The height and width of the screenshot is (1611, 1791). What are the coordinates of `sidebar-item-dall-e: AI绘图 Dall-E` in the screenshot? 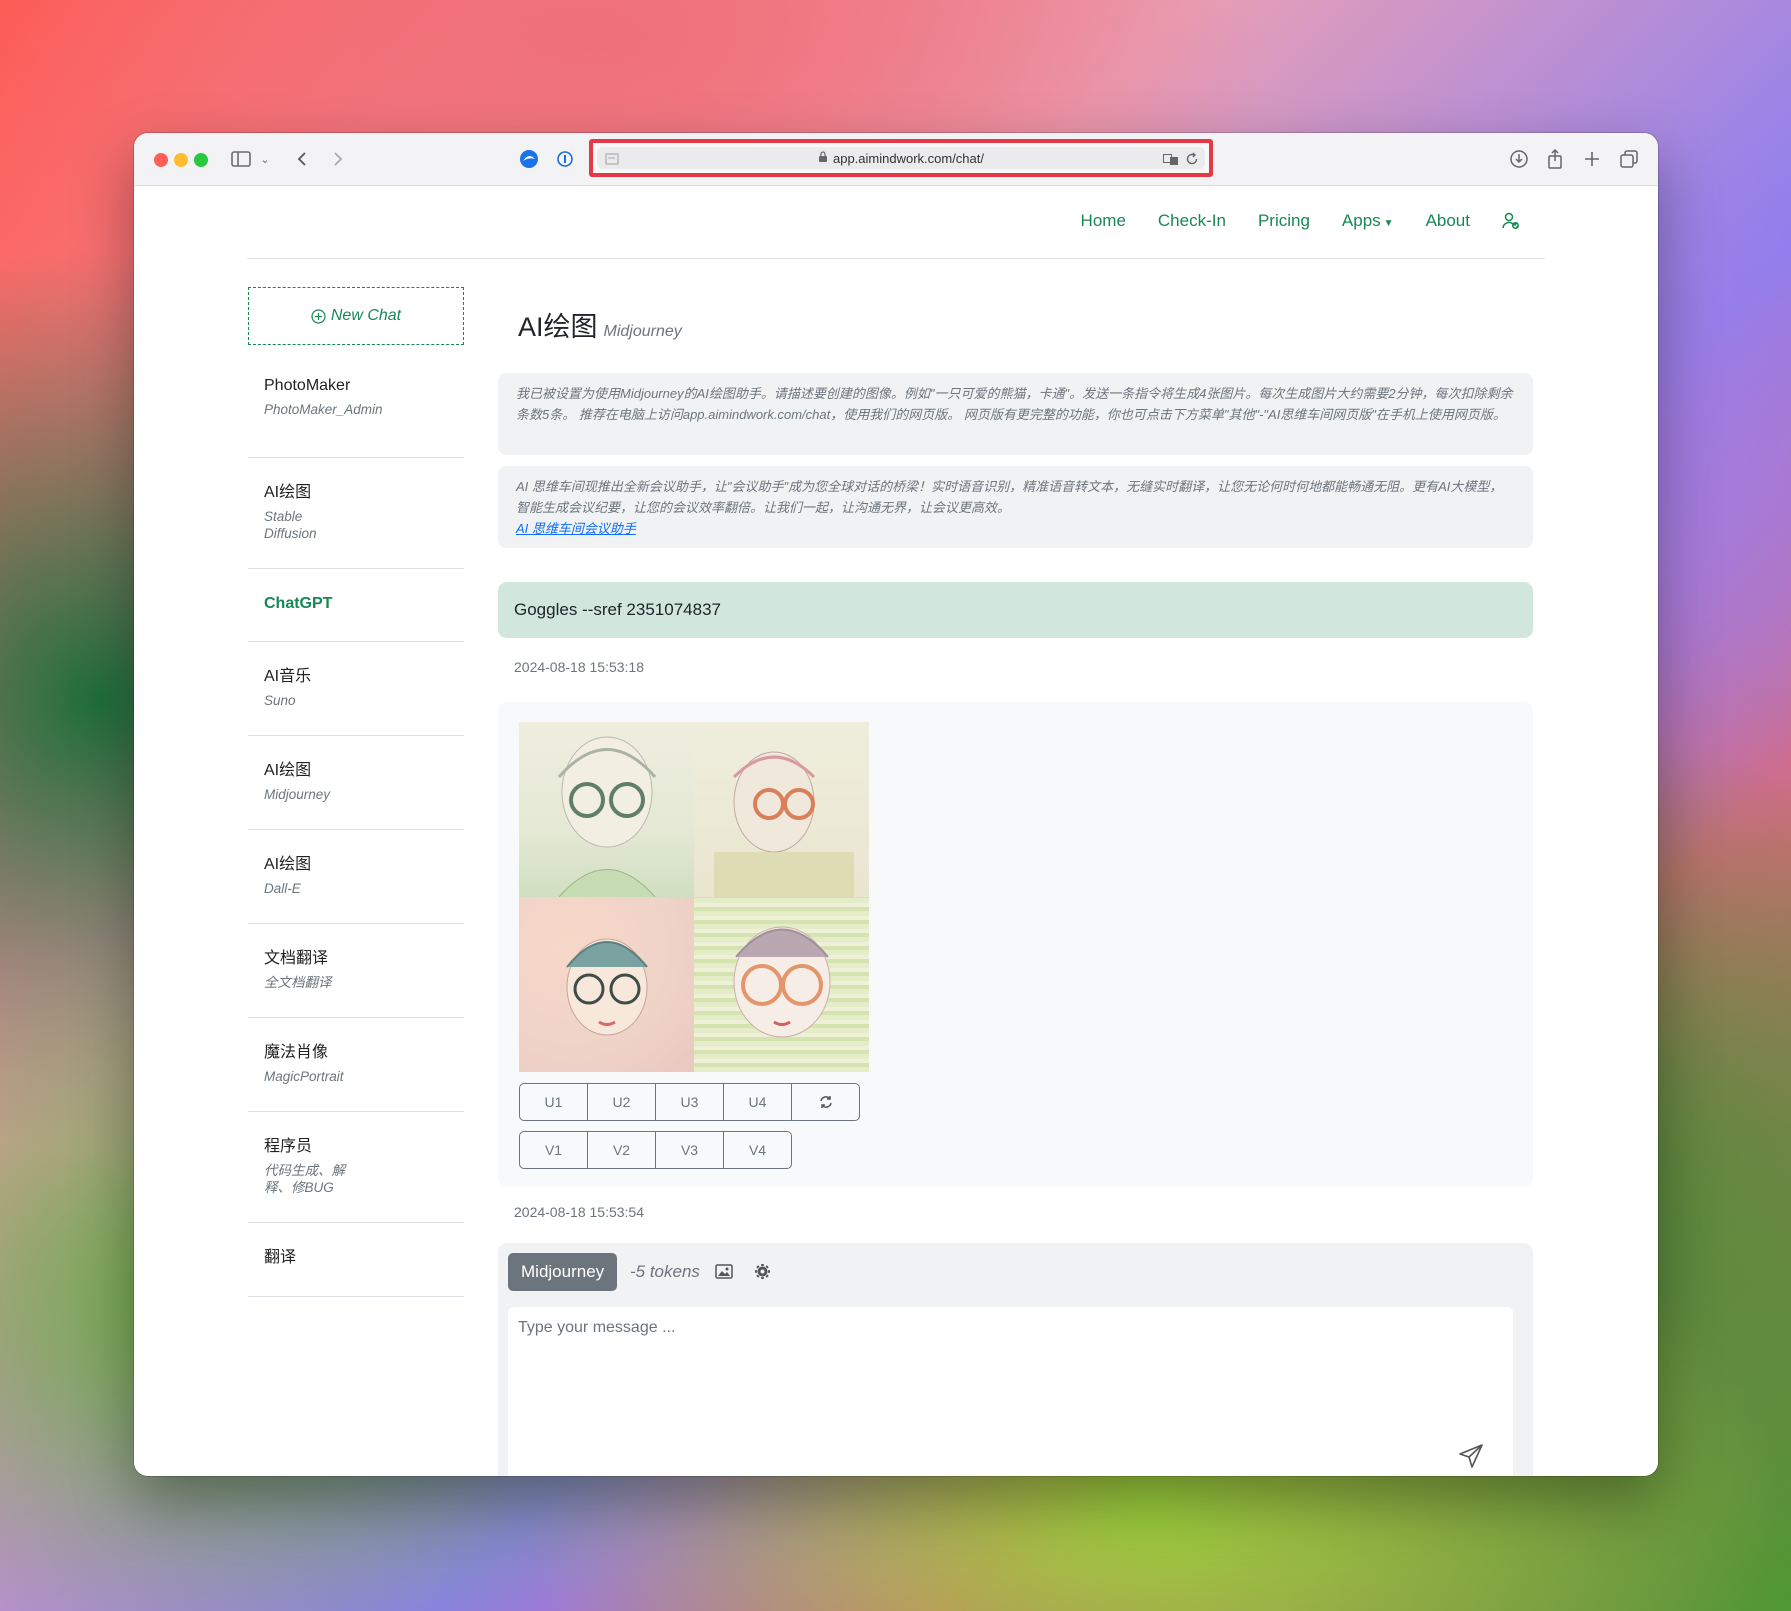 It's located at (356, 877).